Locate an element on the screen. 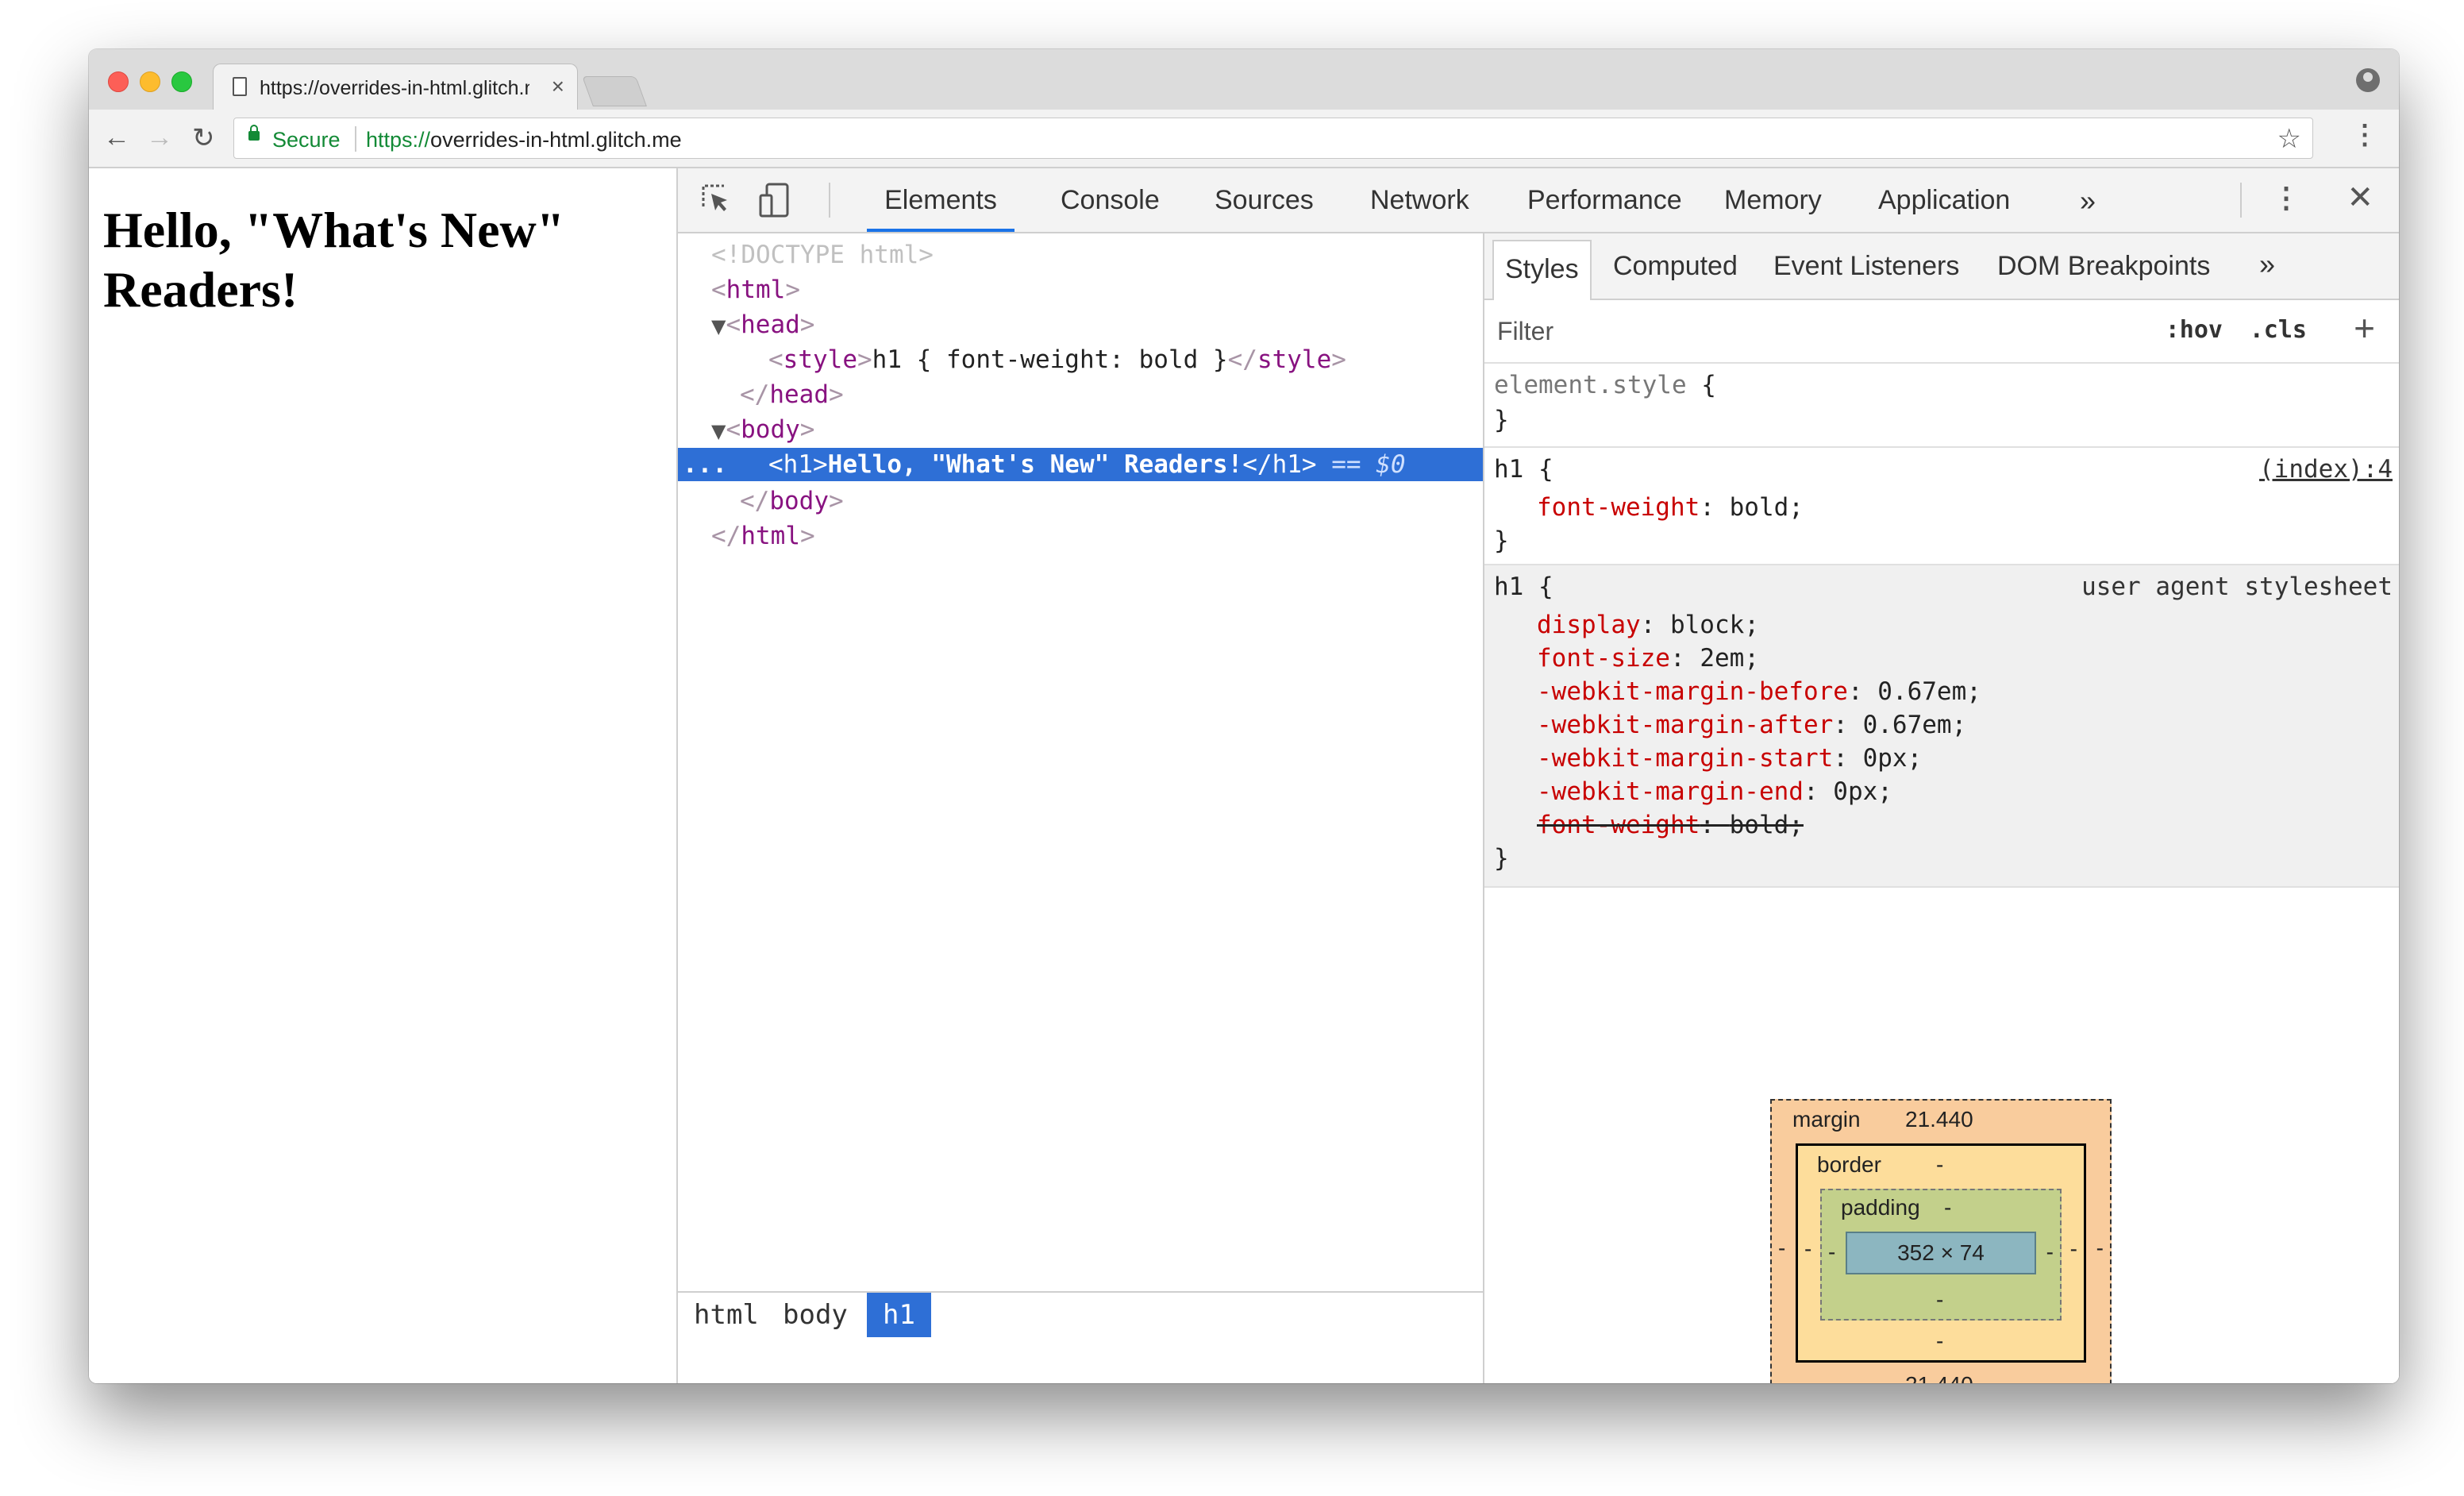 This screenshot has width=2464, height=1496. hover-state-toggle: :hov is located at coordinates (2194, 330).